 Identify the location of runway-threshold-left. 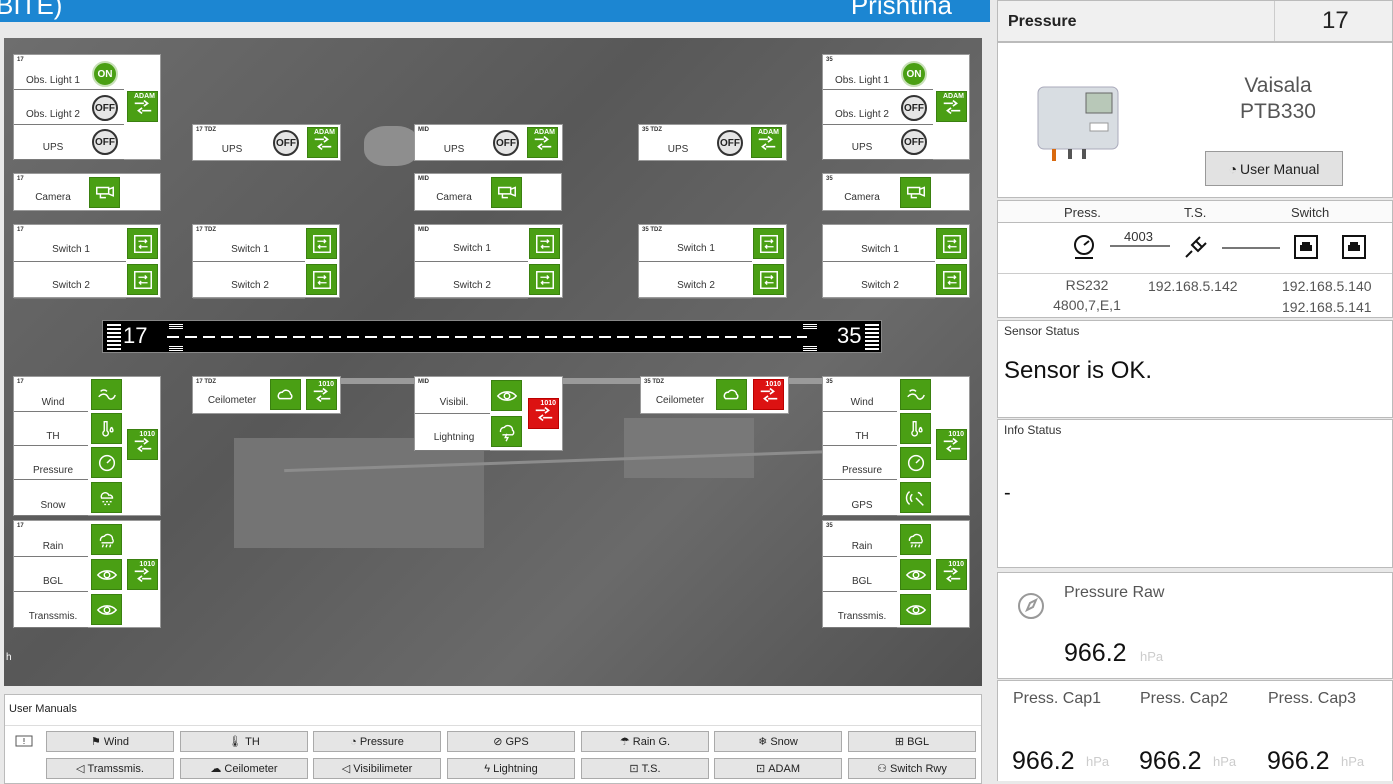
(114, 337).